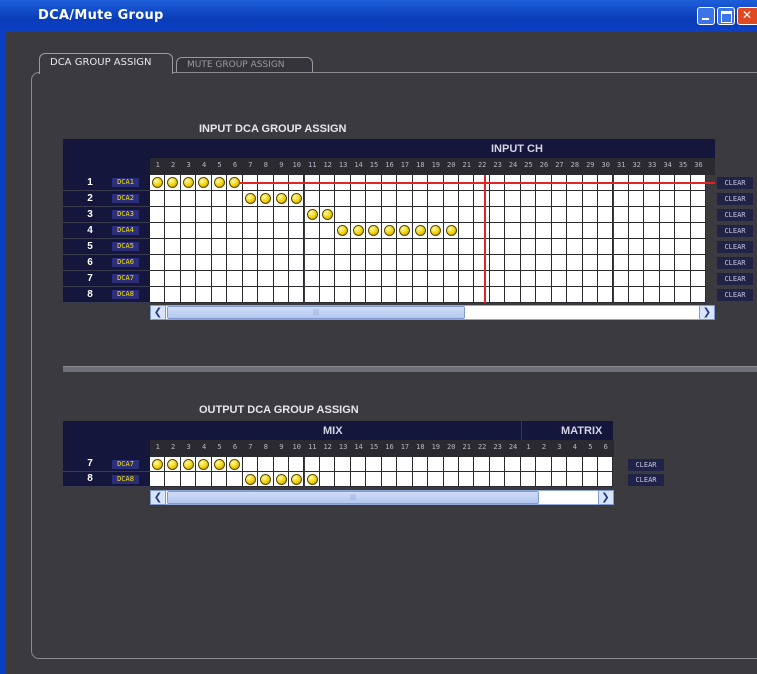  What do you see at coordinates (244, 65) in the screenshot?
I see `tab-mute-group-assign: MUTE GROUP ASSIGN` at bounding box center [244, 65].